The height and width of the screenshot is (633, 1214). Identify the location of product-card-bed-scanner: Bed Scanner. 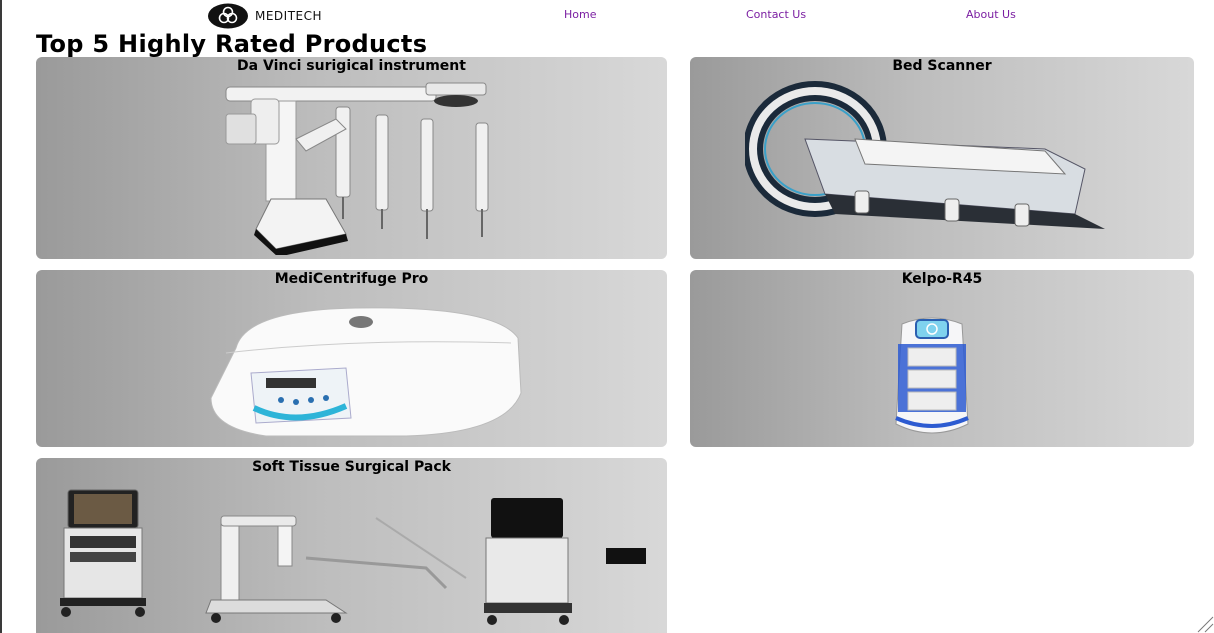
(942, 158).